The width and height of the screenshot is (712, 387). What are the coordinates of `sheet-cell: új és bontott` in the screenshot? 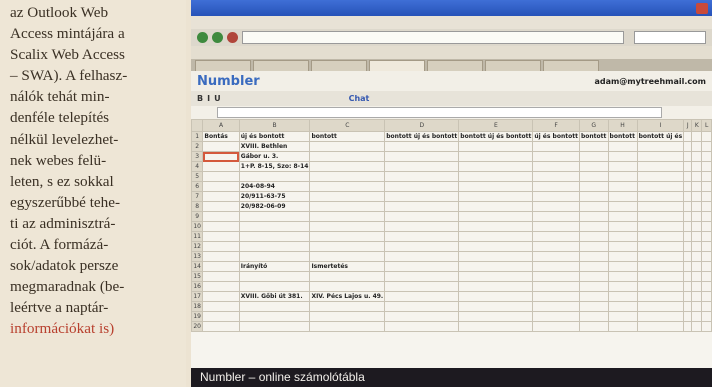 It's located at (274, 136).